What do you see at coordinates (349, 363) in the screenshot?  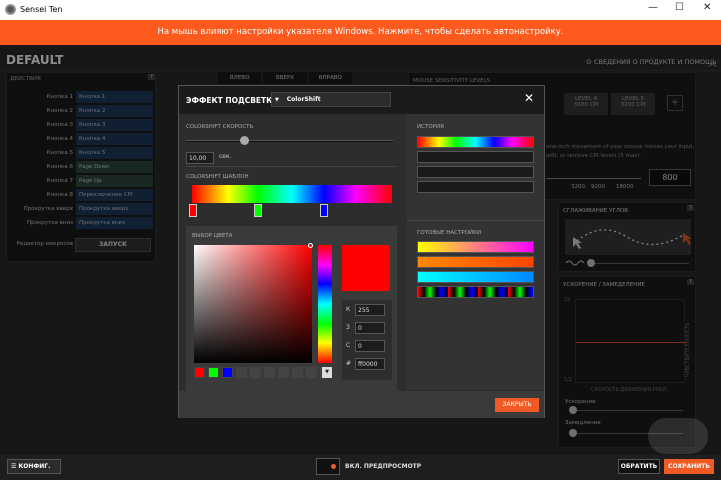 I see `hex-label: #` at bounding box center [349, 363].